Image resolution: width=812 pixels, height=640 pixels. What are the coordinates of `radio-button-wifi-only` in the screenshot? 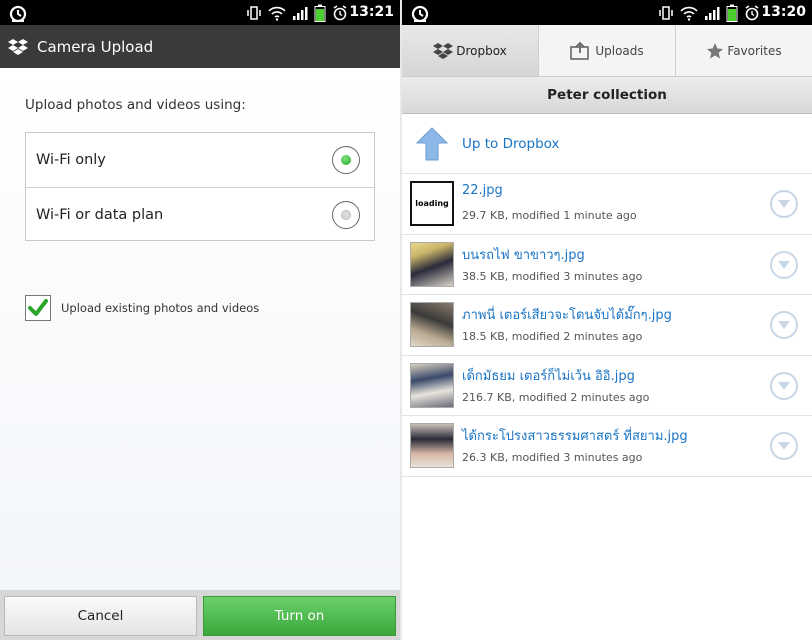 It's located at (346, 160).